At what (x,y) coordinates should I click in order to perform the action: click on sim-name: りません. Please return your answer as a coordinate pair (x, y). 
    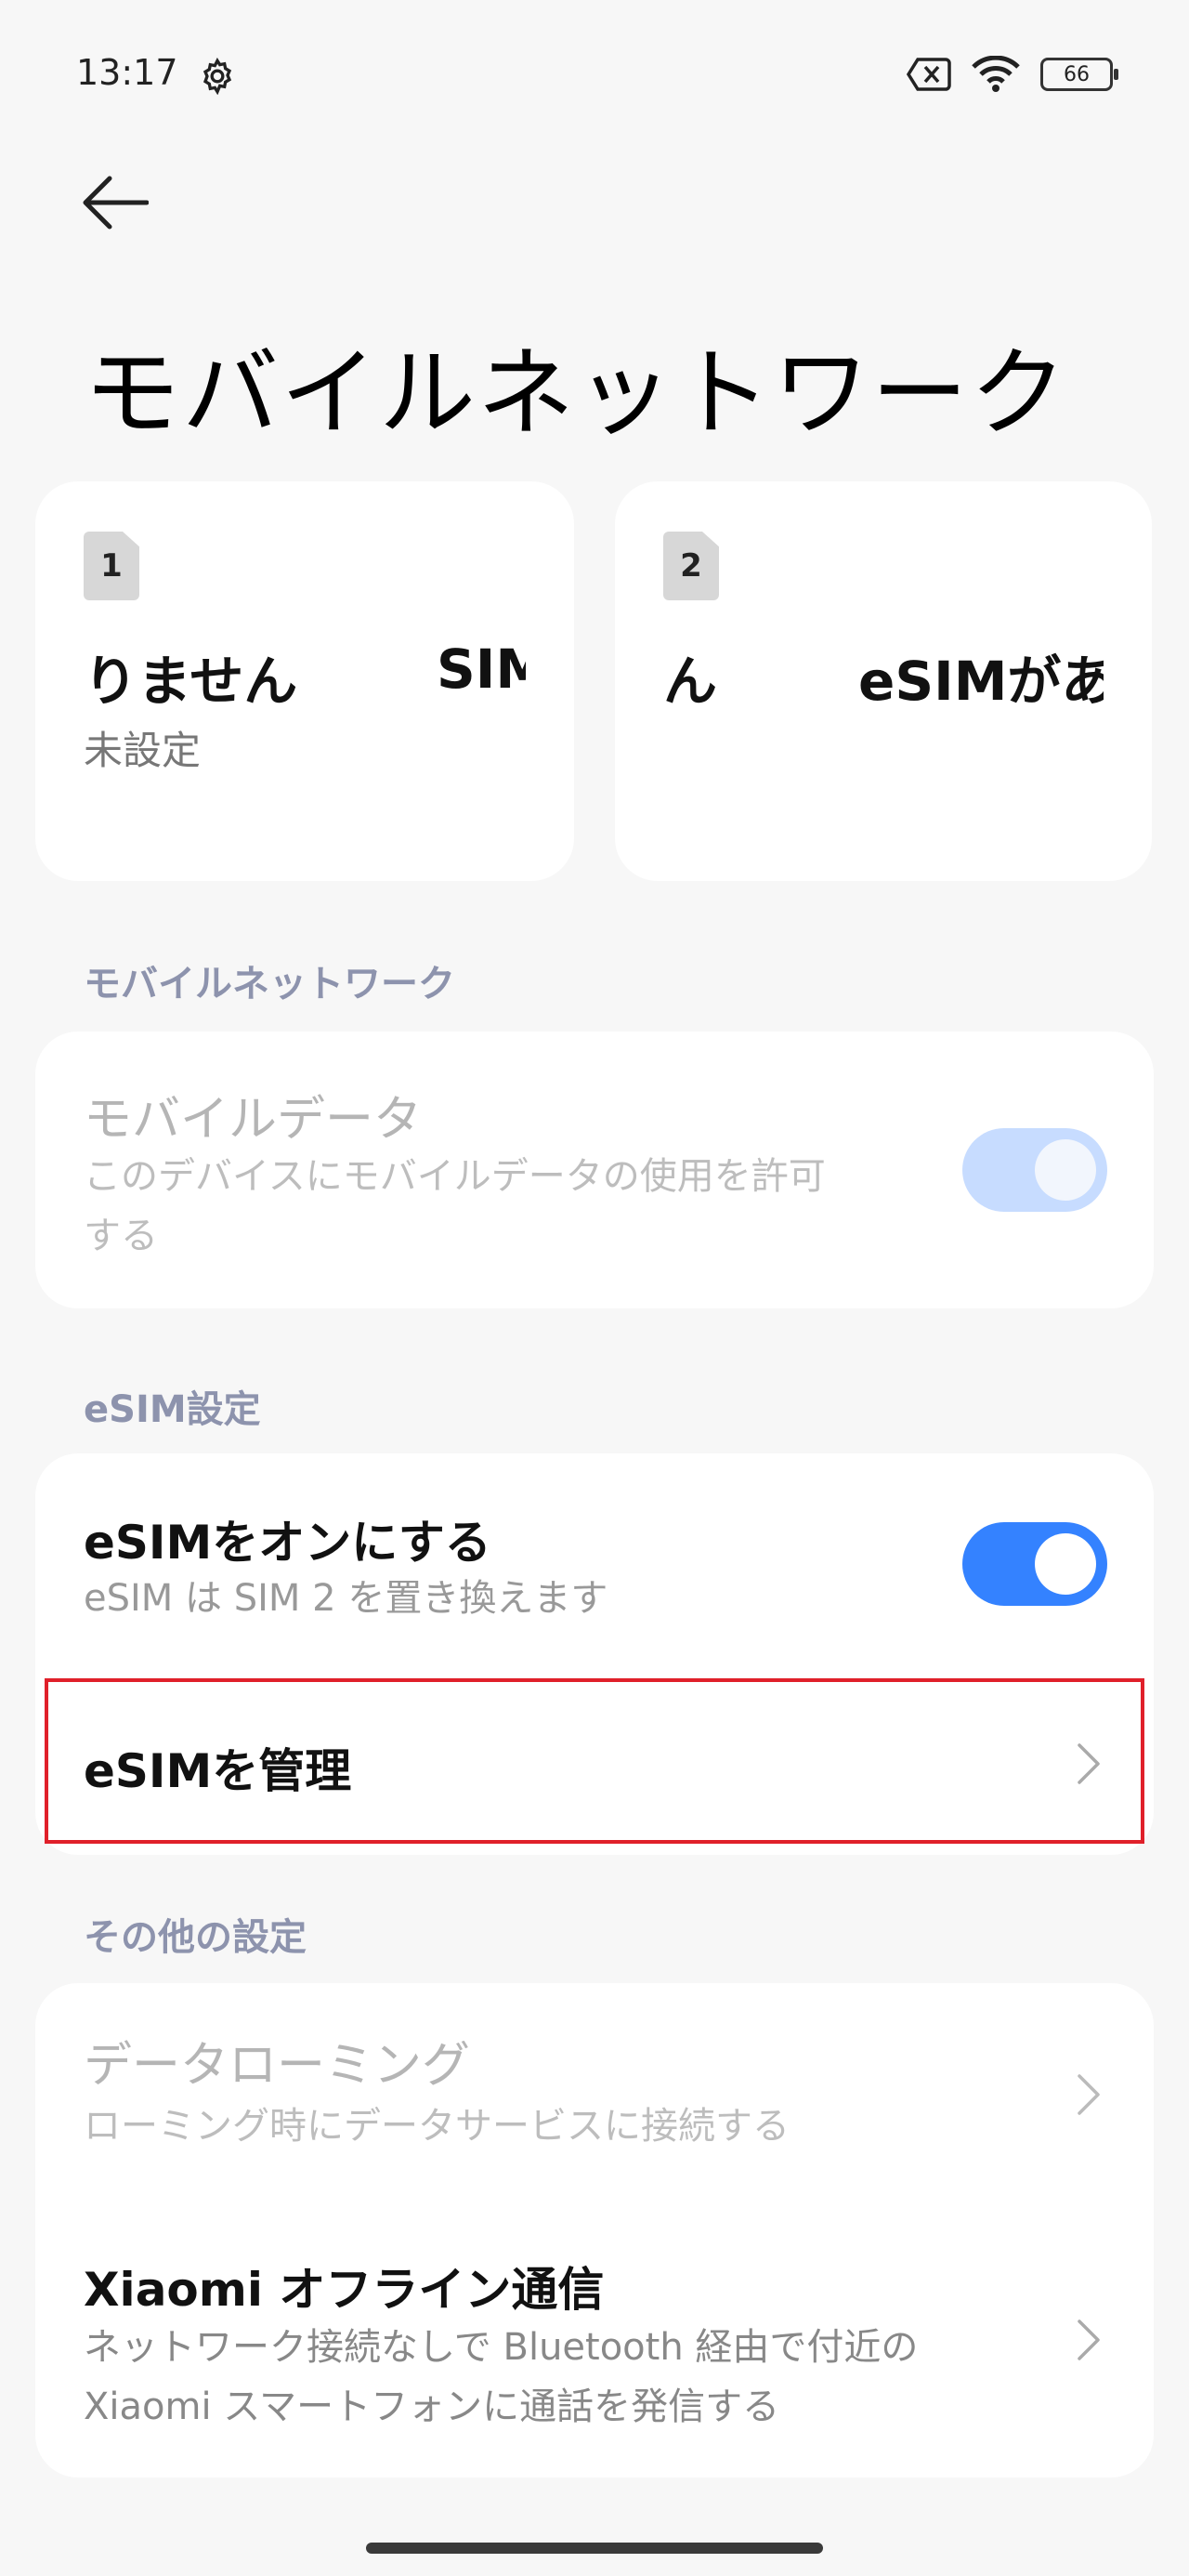
    Looking at the image, I should click on (191, 681).